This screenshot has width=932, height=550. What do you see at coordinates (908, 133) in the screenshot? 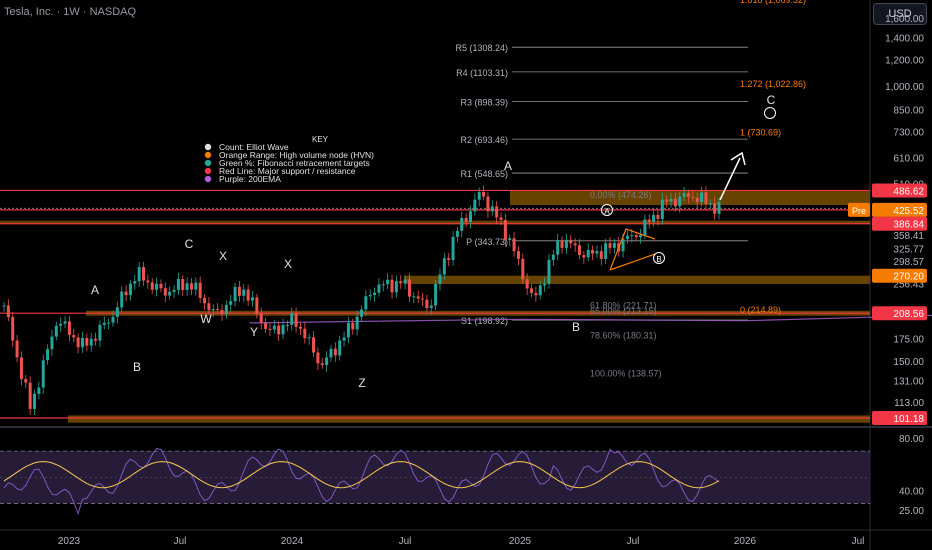
I see `price-axis-tick: 730.00` at bounding box center [908, 133].